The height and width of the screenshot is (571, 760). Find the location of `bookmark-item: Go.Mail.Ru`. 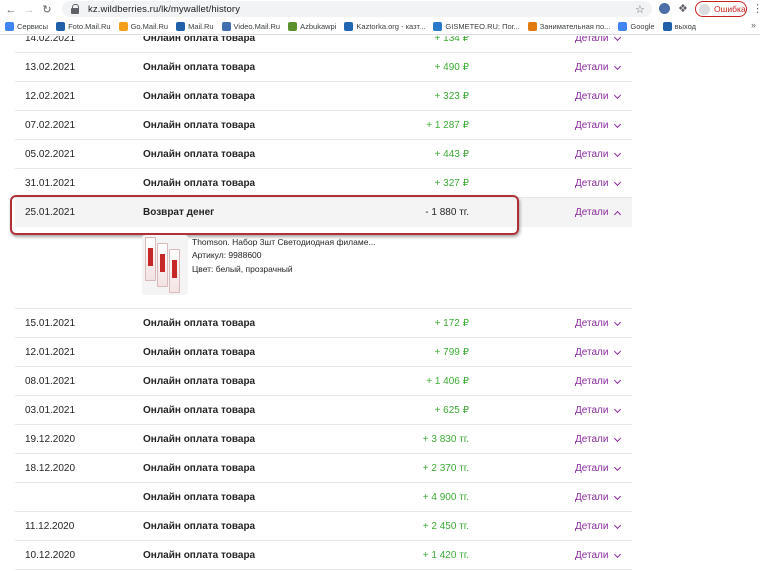

bookmark-item: Go.Mail.Ru is located at coordinates (143, 26).